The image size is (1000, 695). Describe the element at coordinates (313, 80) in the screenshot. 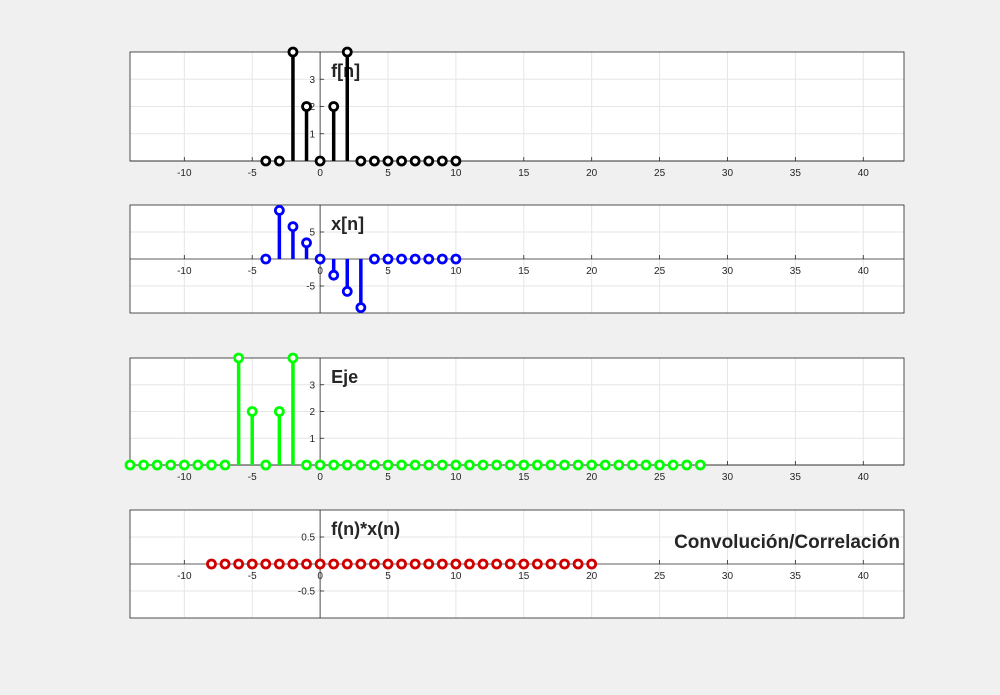

I see `y-tick-label: 3` at that location.